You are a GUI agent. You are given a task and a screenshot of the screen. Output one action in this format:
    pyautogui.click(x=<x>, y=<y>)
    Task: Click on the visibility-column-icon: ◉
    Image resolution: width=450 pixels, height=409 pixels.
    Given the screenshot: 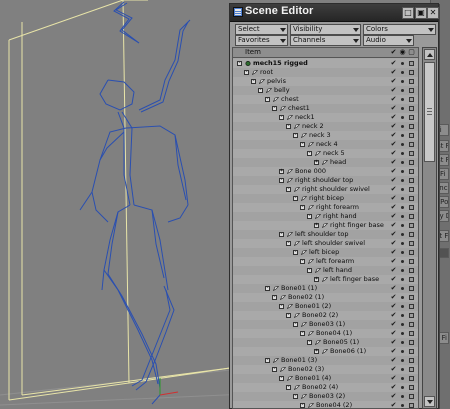 What is the action you would take?
    pyautogui.click(x=402, y=52)
    